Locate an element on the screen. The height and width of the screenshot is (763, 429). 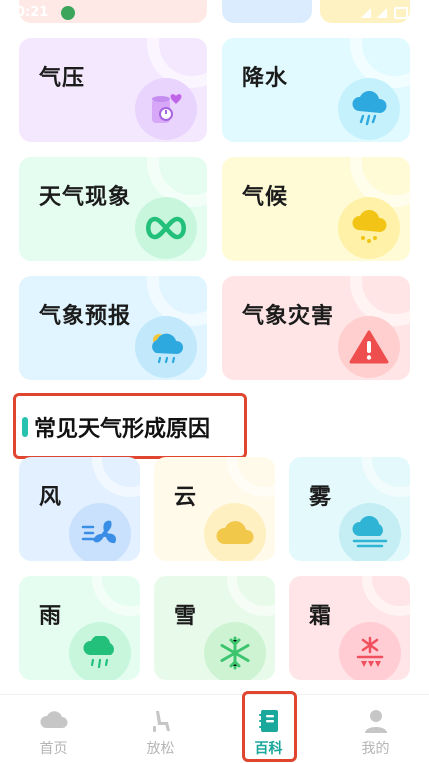
active-tab-highlight is located at coordinates (269, 726).